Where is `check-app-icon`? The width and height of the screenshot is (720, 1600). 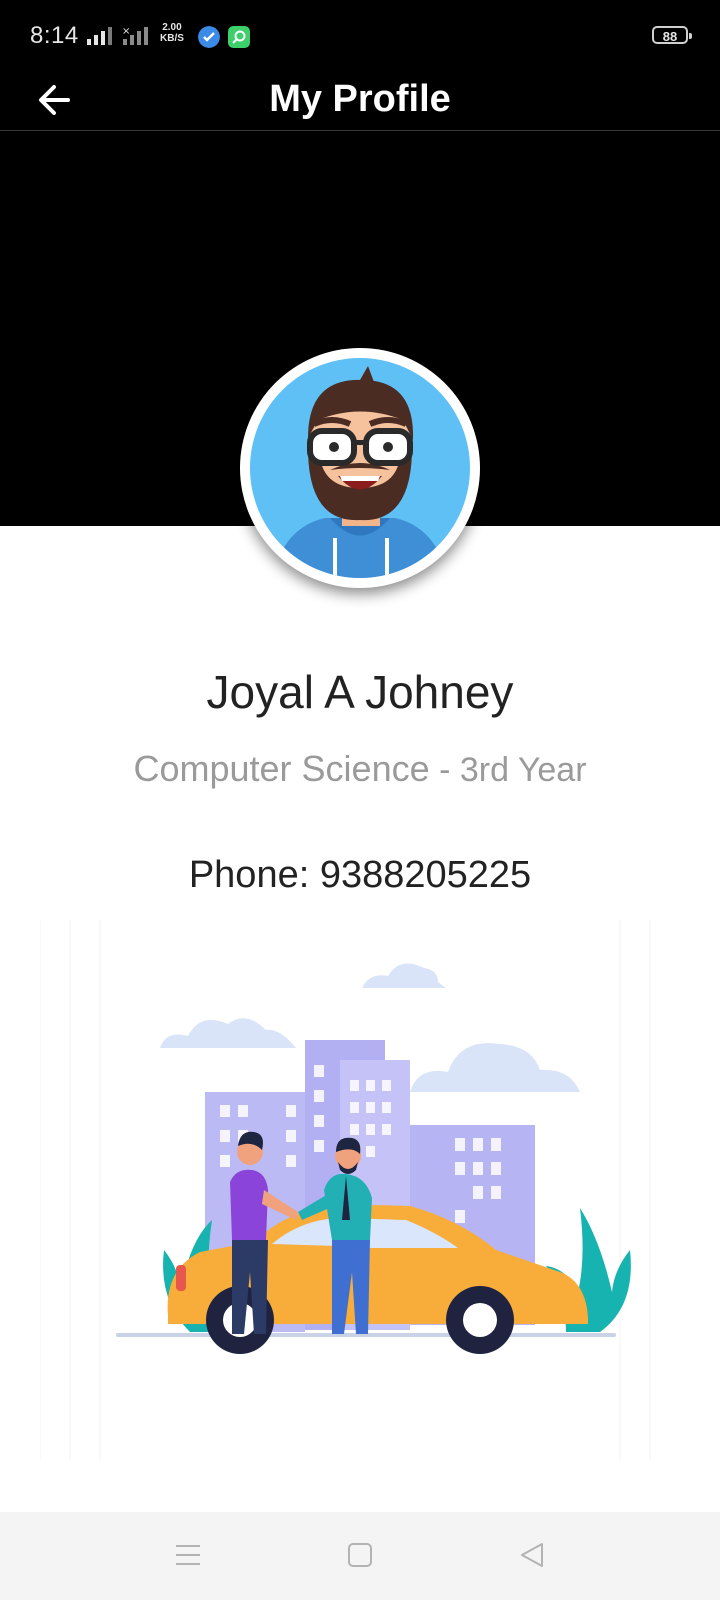 check-app-icon is located at coordinates (209, 37).